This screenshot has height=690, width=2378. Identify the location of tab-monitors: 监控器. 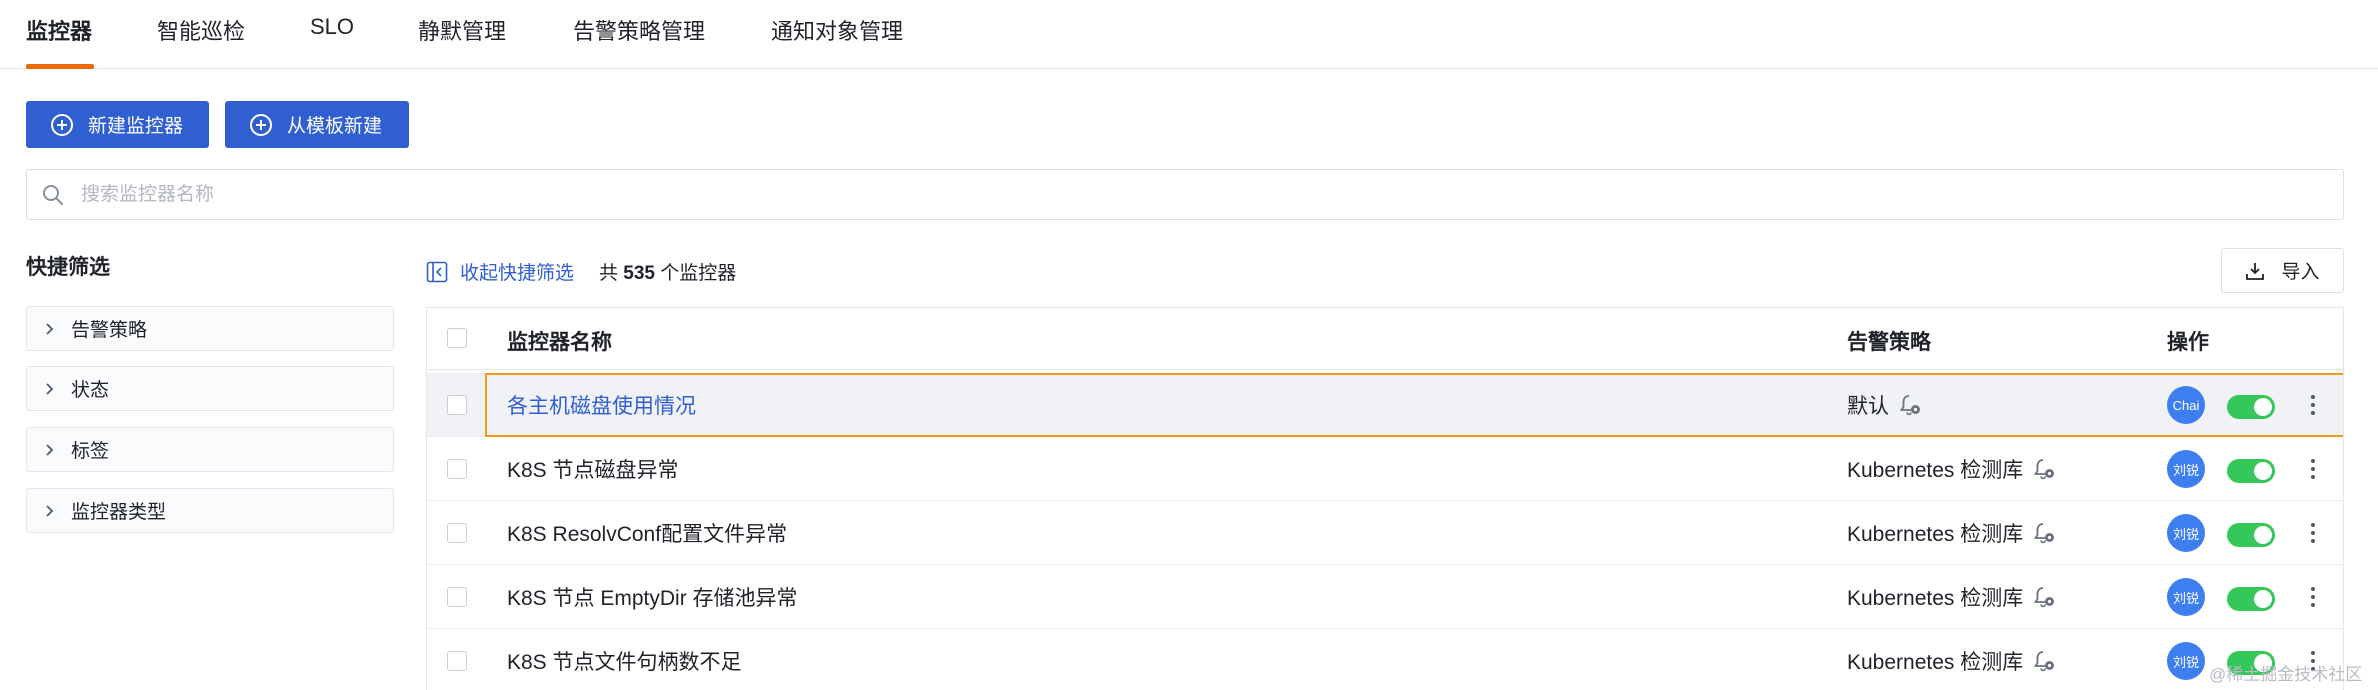
(59, 30).